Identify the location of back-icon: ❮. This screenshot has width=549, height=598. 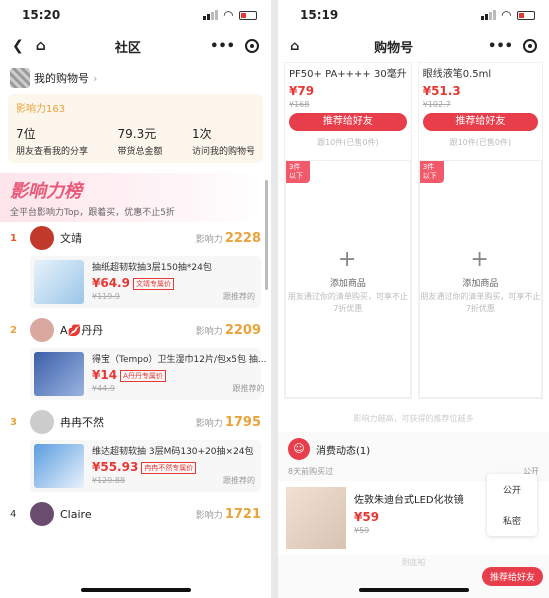
(18, 46).